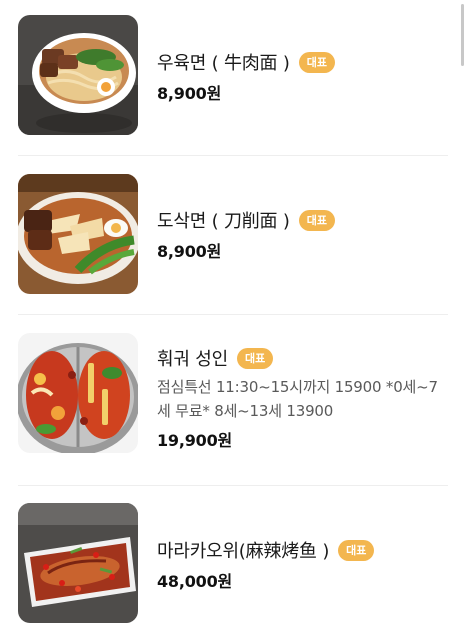 Image resolution: width=466 pixels, height=640 pixels. I want to click on menu-item-info: 우육면 ( 牛肉面 ) 대표 8,900원, so click(302, 77).